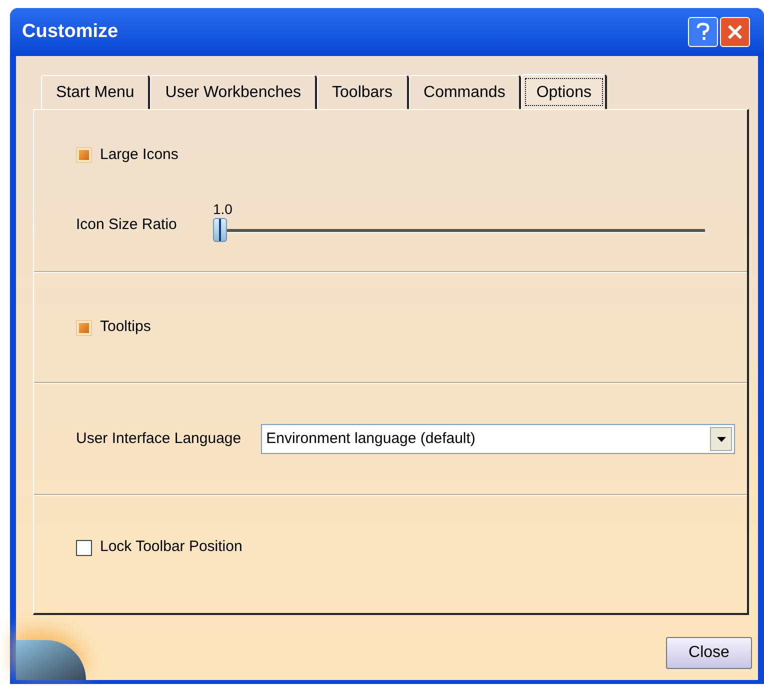 The width and height of the screenshot is (764, 686). I want to click on checkbox-label: Lock Toolbar Position, so click(171, 547).